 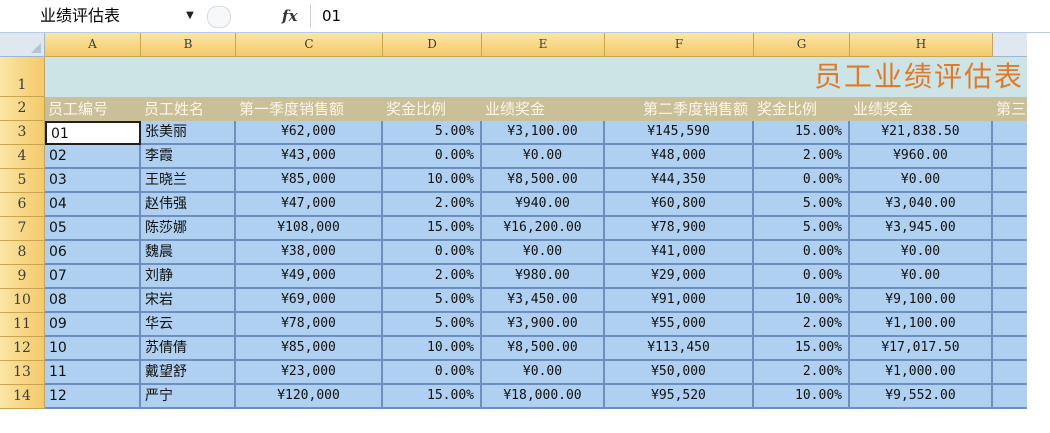 I want to click on row-header: 9, so click(x=22, y=277).